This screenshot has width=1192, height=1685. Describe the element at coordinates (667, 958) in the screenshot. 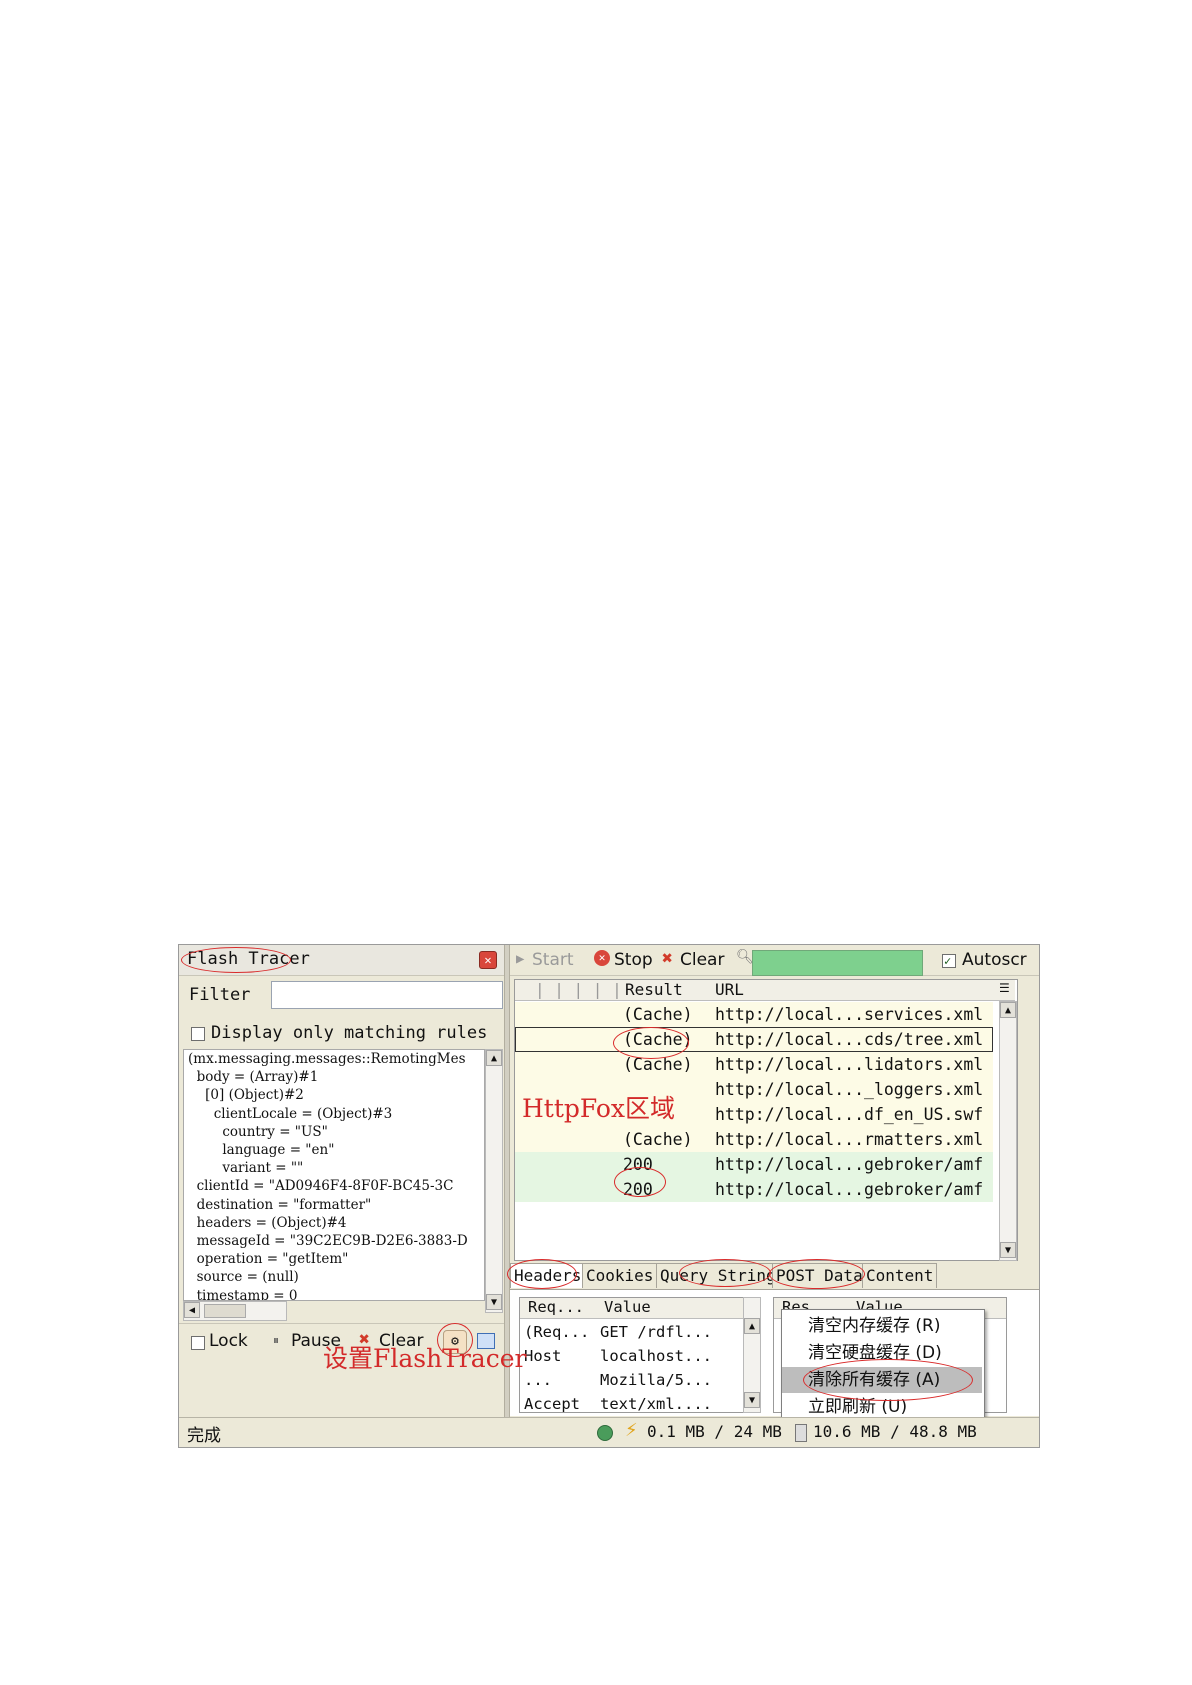

I see `clear-icon: ✖` at that location.